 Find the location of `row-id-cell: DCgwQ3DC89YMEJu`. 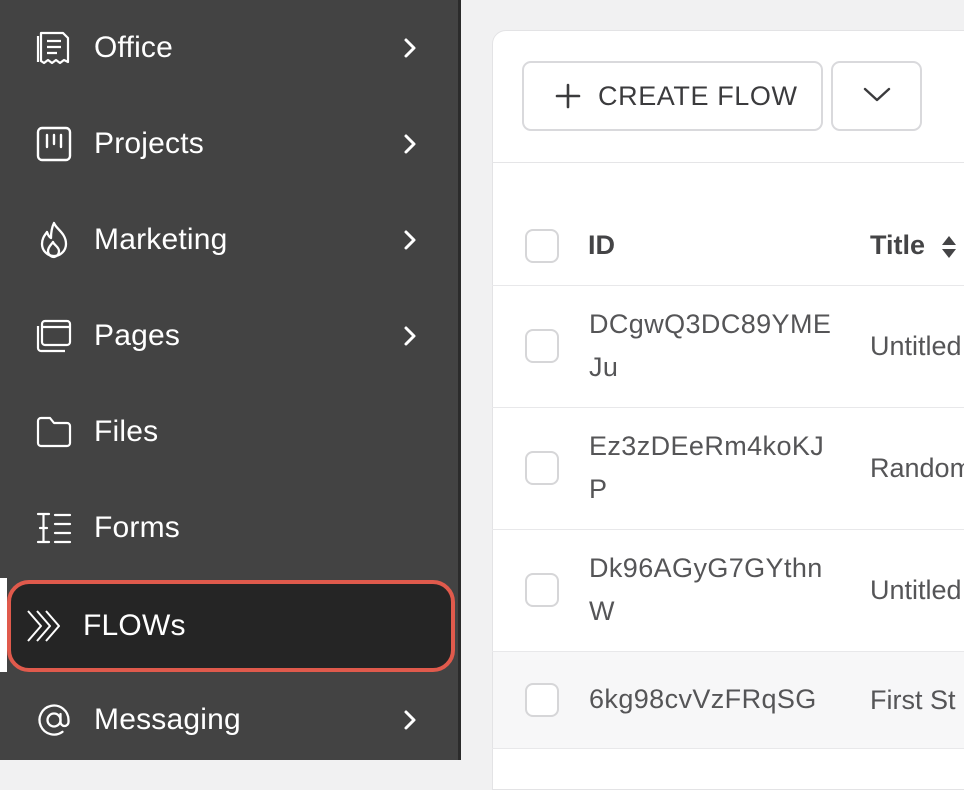

row-id-cell: DCgwQ3DC89YMEJu is located at coordinates (714, 346).